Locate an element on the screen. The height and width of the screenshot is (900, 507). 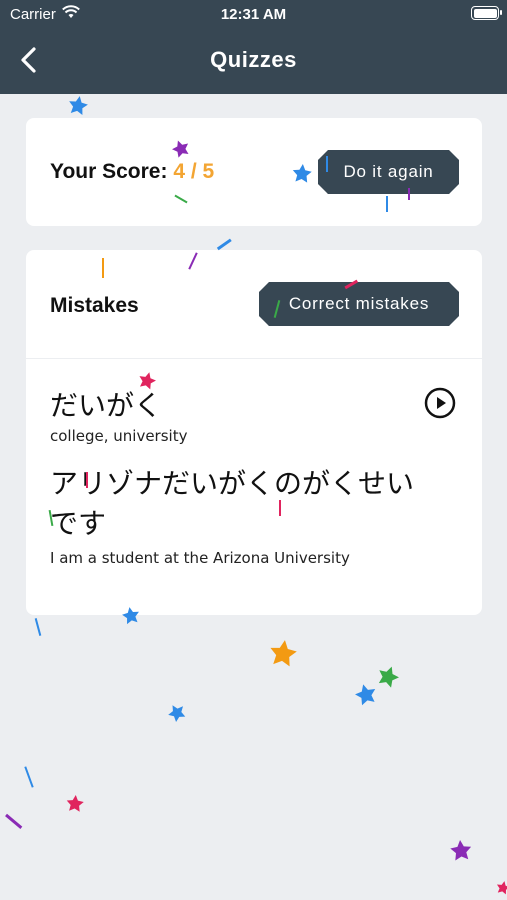
score-card: Your Score: 4 / 5 Do it again is located at coordinates (254, 172).